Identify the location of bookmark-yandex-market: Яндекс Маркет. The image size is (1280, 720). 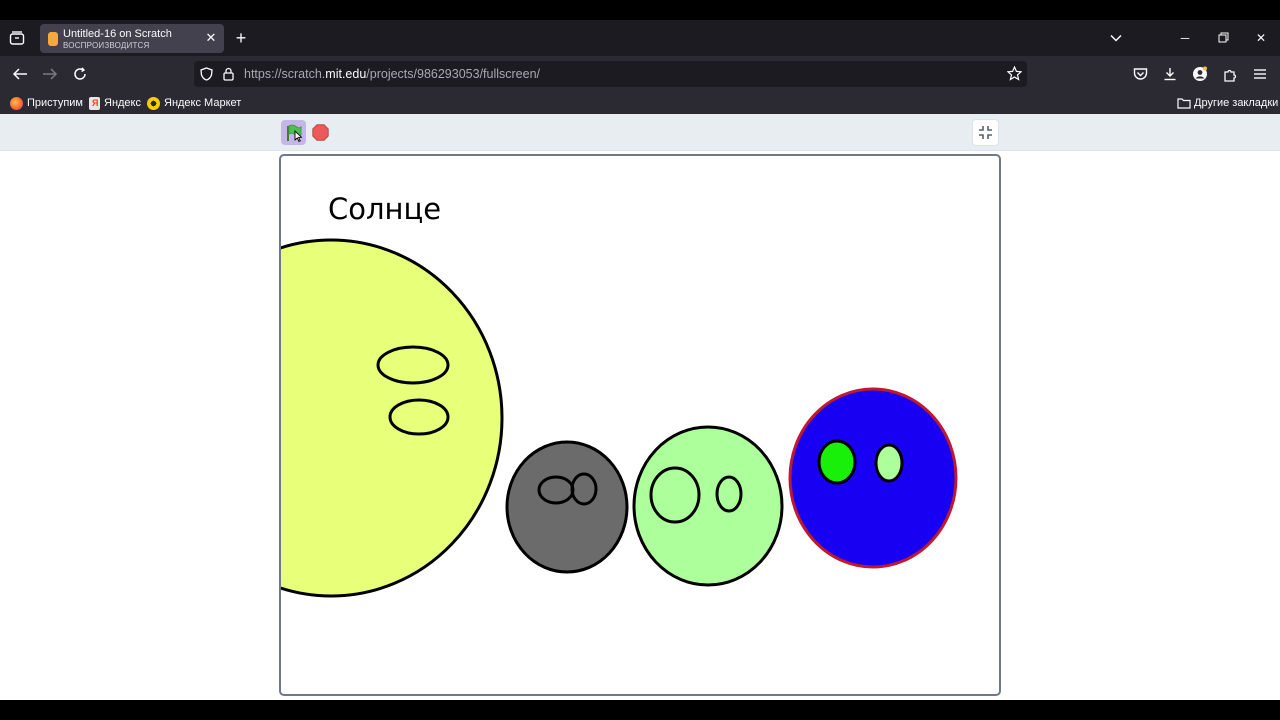
(194, 103).